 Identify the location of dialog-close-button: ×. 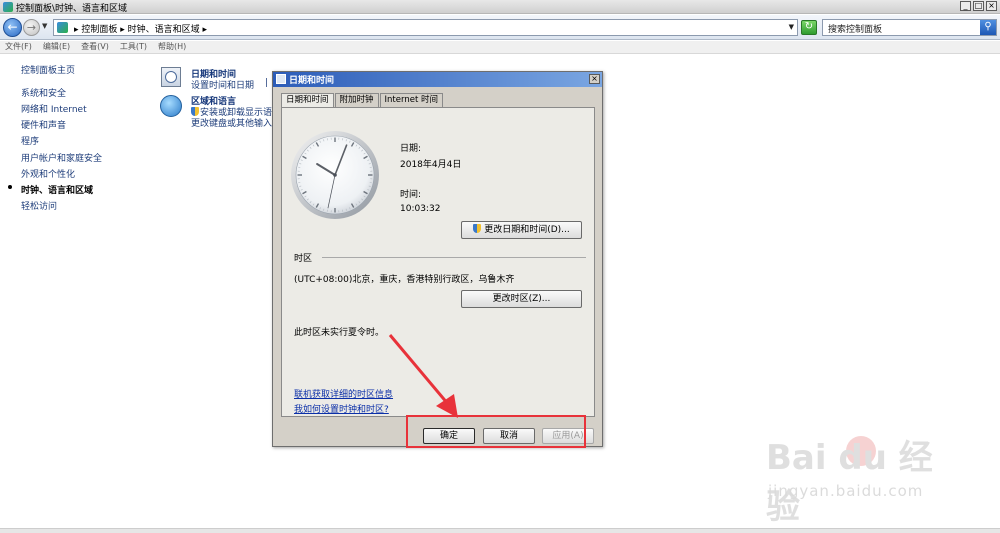
(594, 79).